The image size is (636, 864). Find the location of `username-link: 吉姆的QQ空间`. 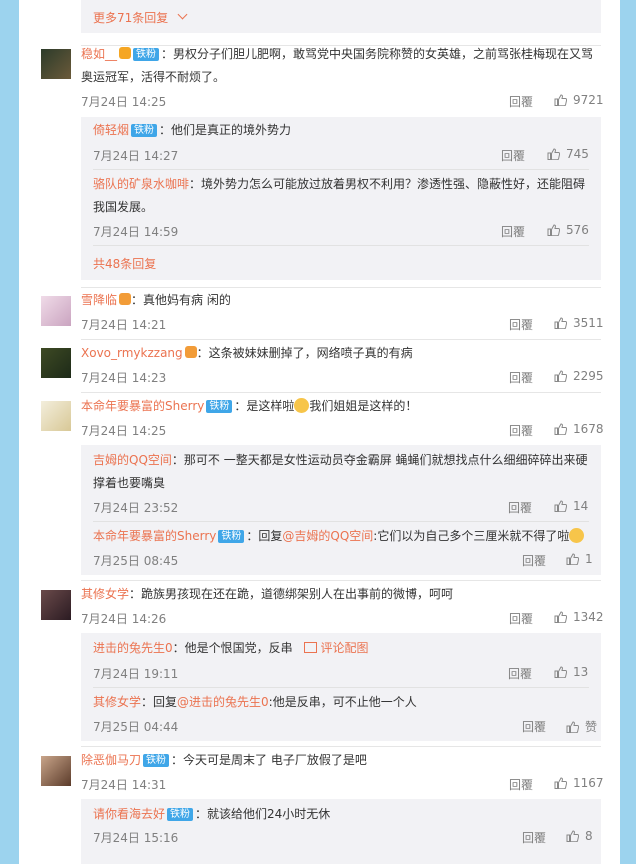

username-link: 吉姆的QQ空间 is located at coordinates (132, 460).